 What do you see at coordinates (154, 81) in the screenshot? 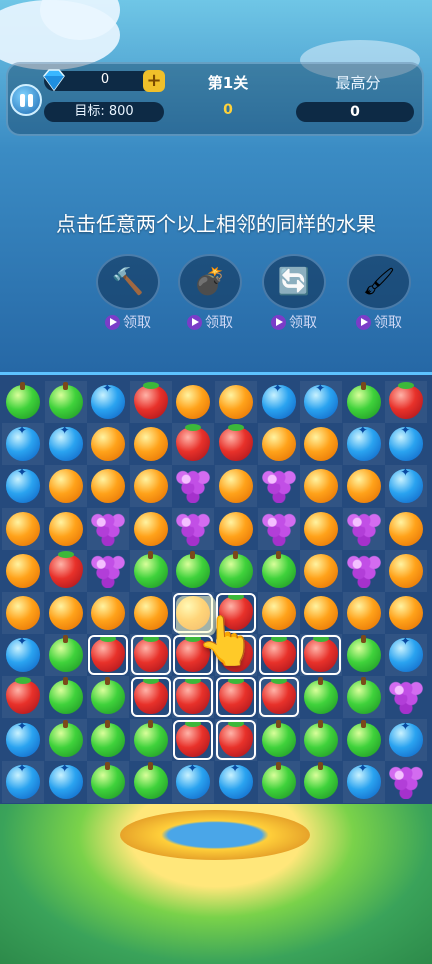
I see `add-gems-button: +` at bounding box center [154, 81].